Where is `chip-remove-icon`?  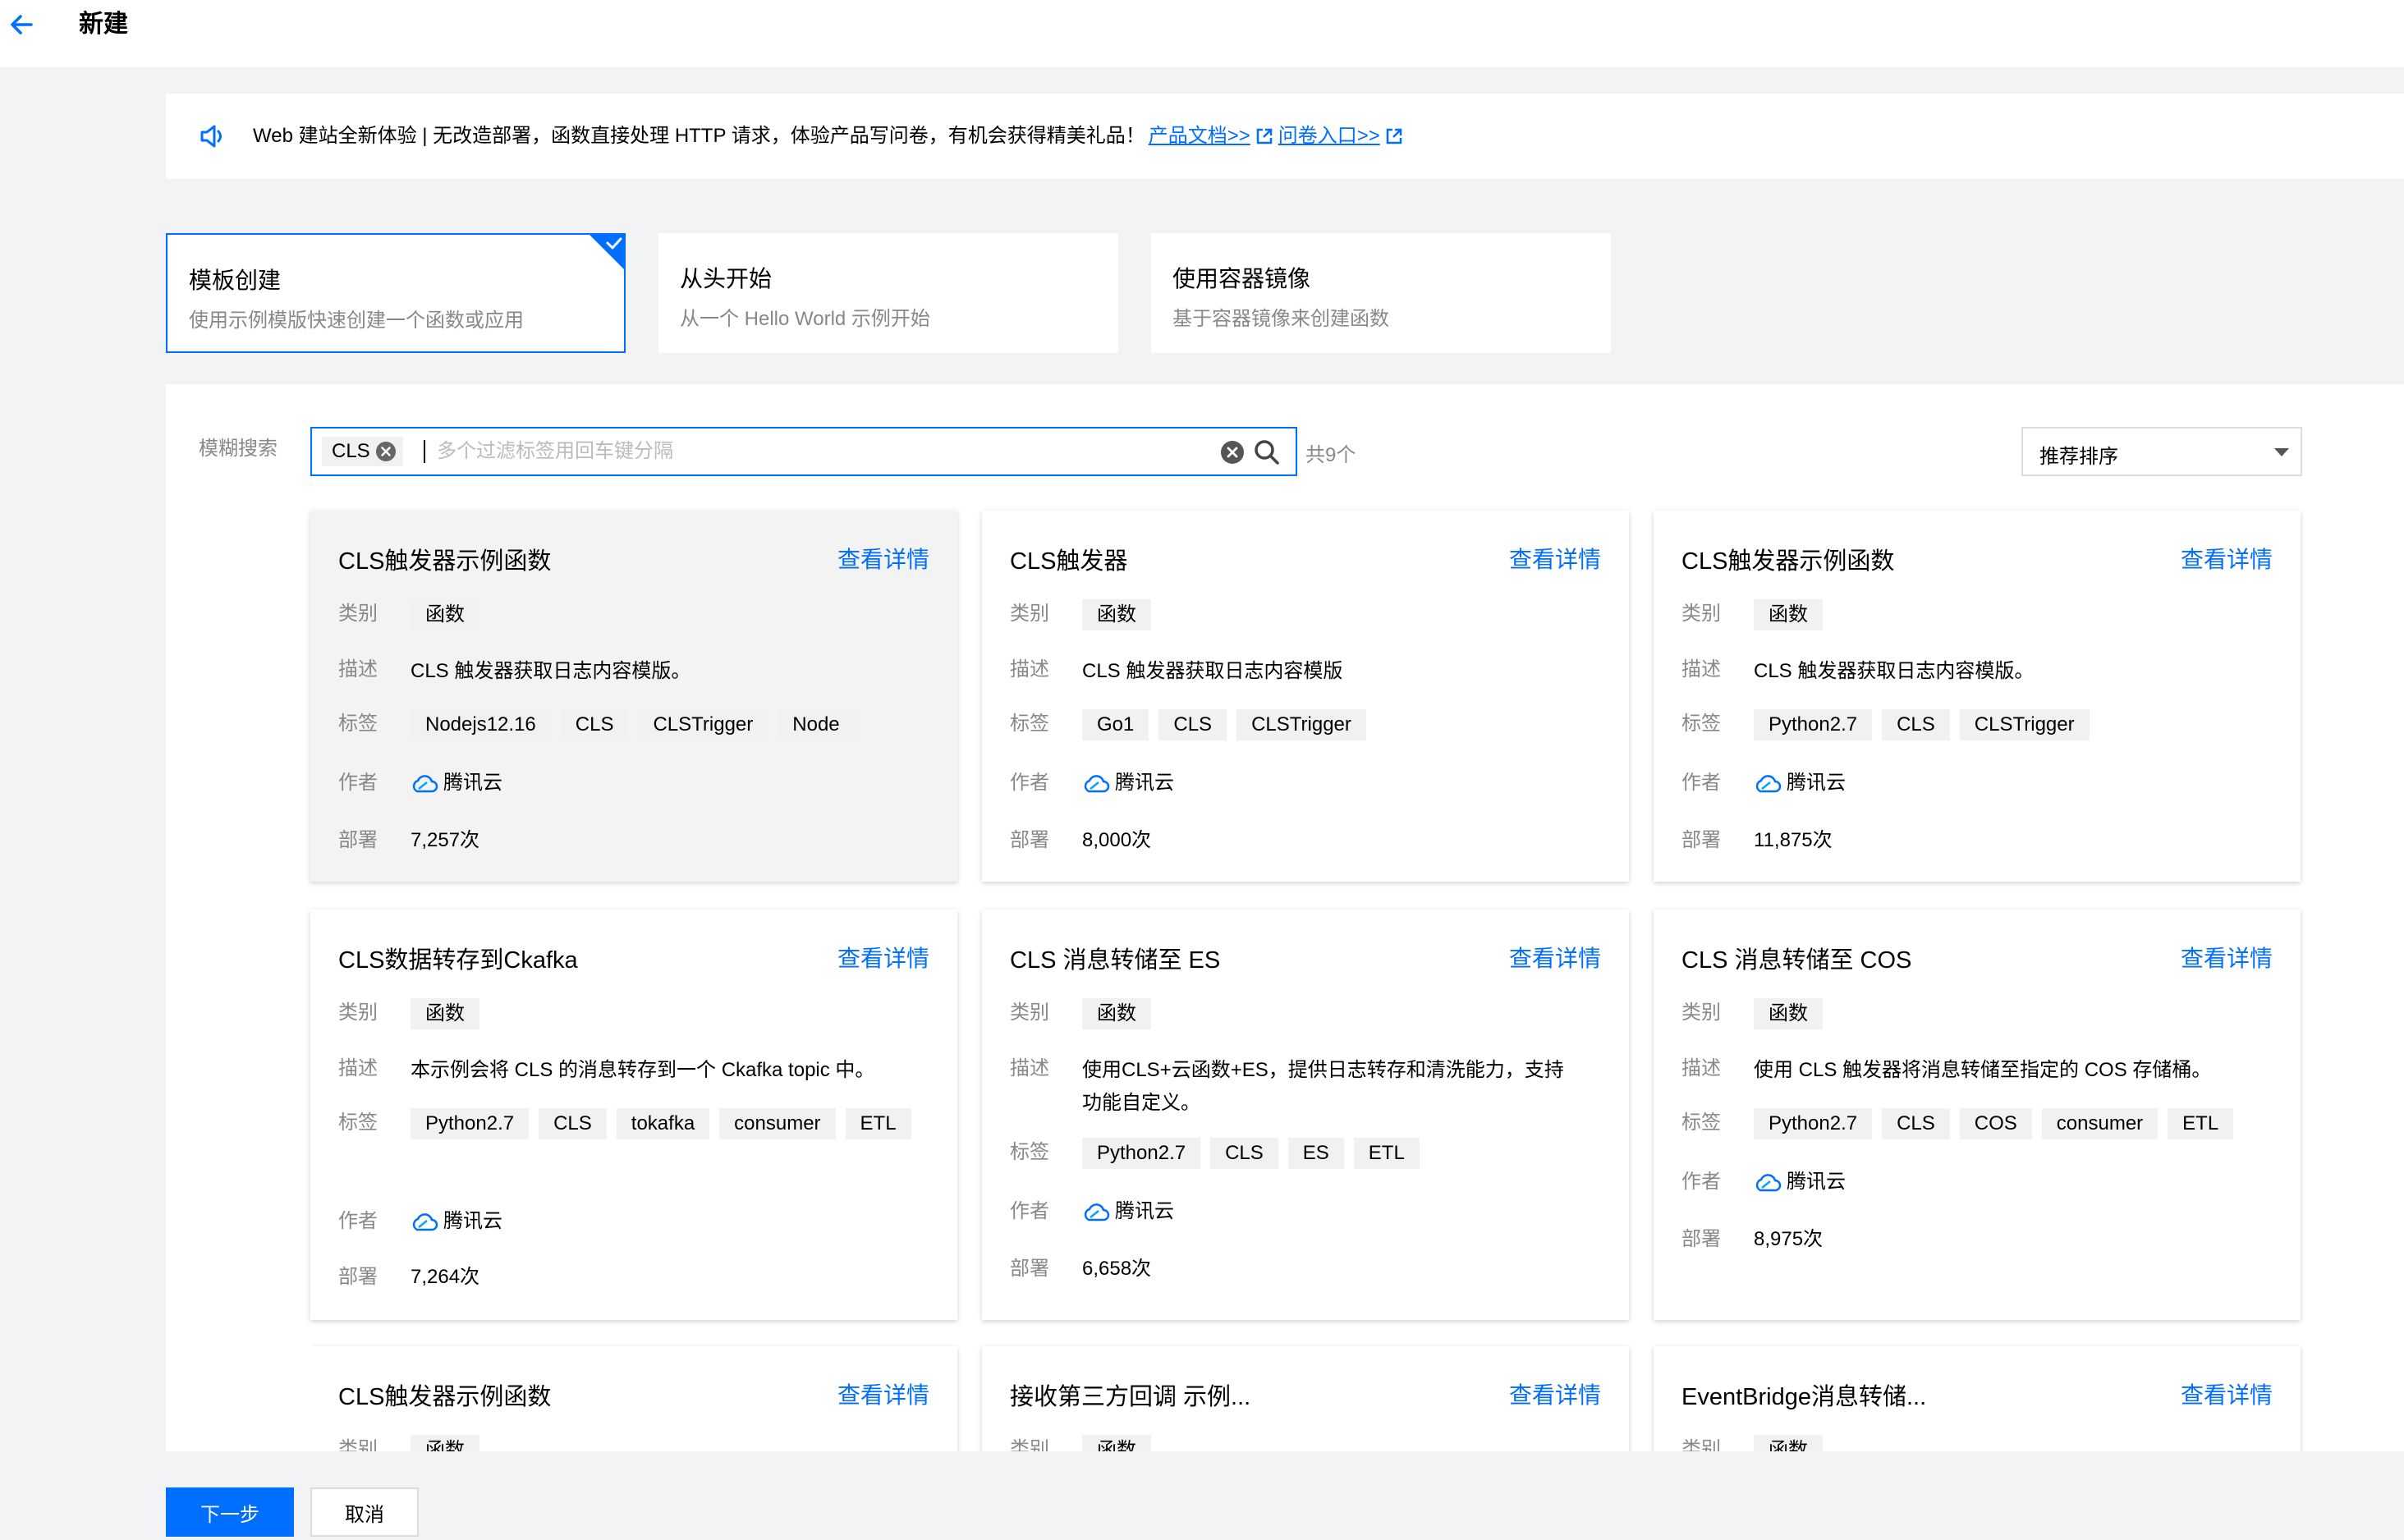
chip-remove-icon is located at coordinates (386, 451).